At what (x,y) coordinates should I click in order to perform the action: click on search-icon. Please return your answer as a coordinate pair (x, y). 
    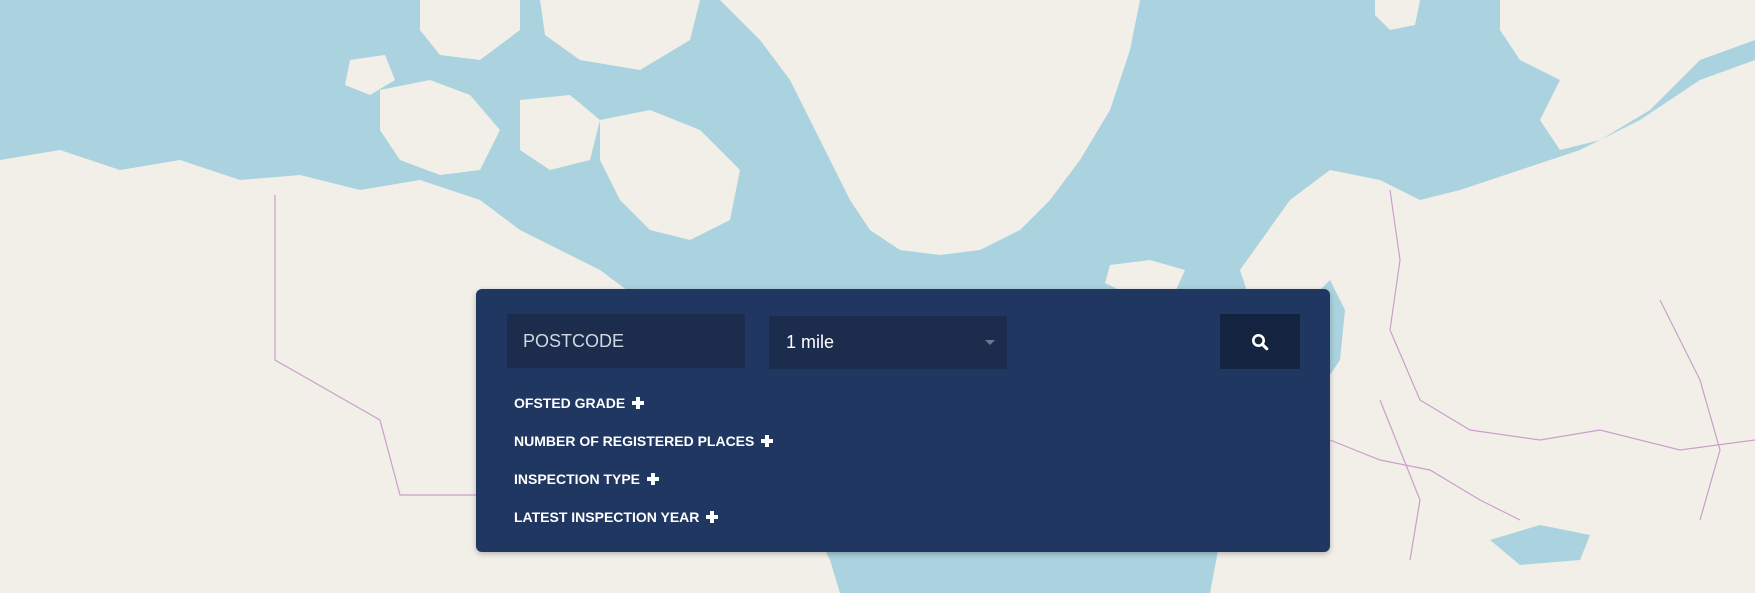
    Looking at the image, I should click on (1260, 341).